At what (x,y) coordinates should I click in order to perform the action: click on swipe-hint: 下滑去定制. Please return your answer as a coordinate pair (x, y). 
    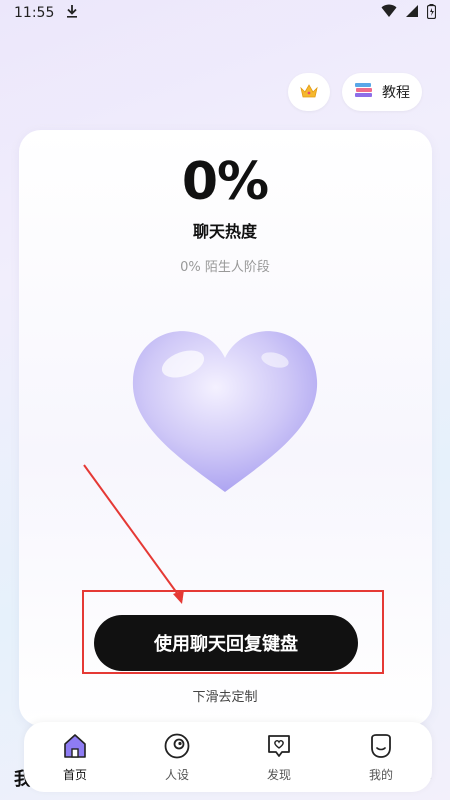
    Looking at the image, I should click on (225, 697).